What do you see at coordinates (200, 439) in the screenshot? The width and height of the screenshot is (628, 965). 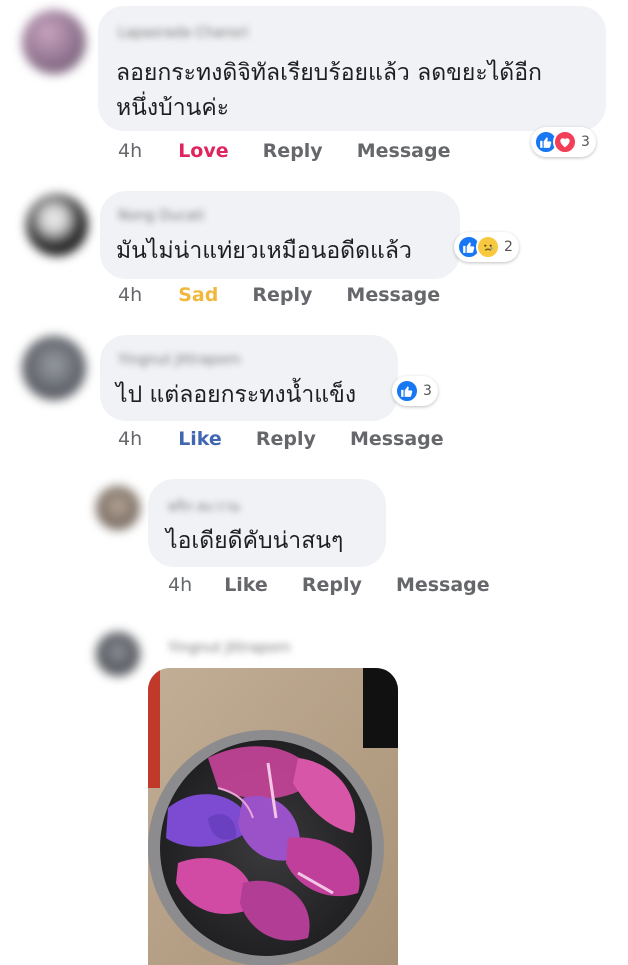 I see `like-reaction-button: Like` at bounding box center [200, 439].